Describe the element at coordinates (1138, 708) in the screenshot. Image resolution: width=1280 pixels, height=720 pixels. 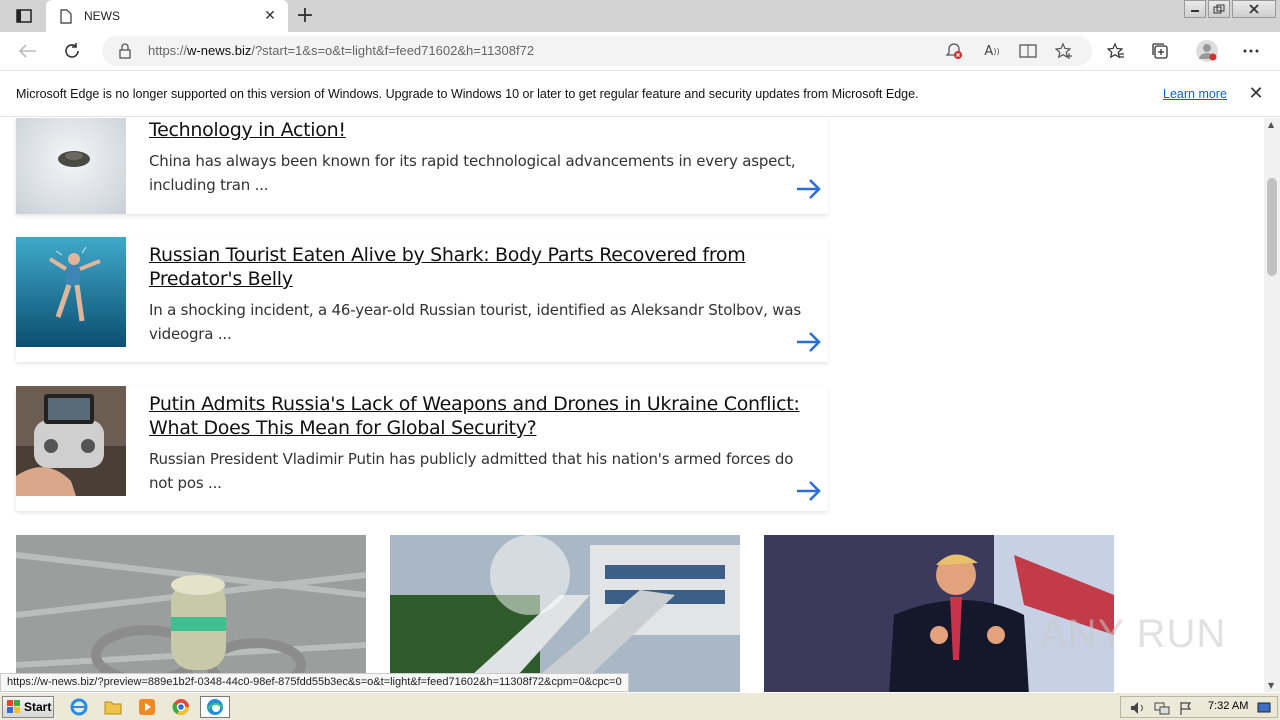
I see `volume-icon` at that location.